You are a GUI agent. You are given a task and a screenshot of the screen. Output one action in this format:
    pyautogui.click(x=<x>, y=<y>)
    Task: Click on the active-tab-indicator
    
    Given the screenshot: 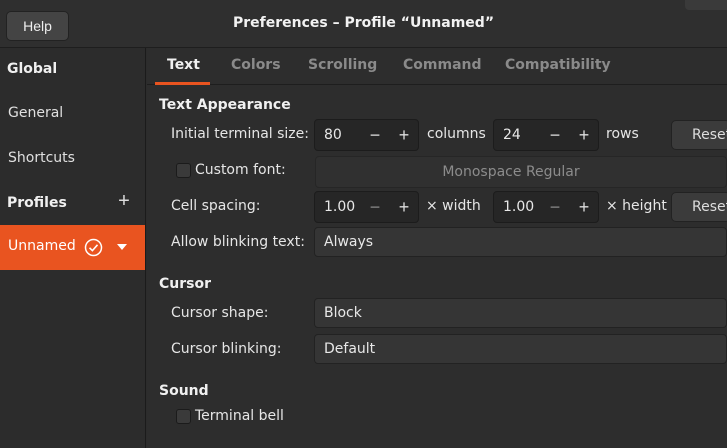 What is the action you would take?
    pyautogui.click(x=182, y=83)
    